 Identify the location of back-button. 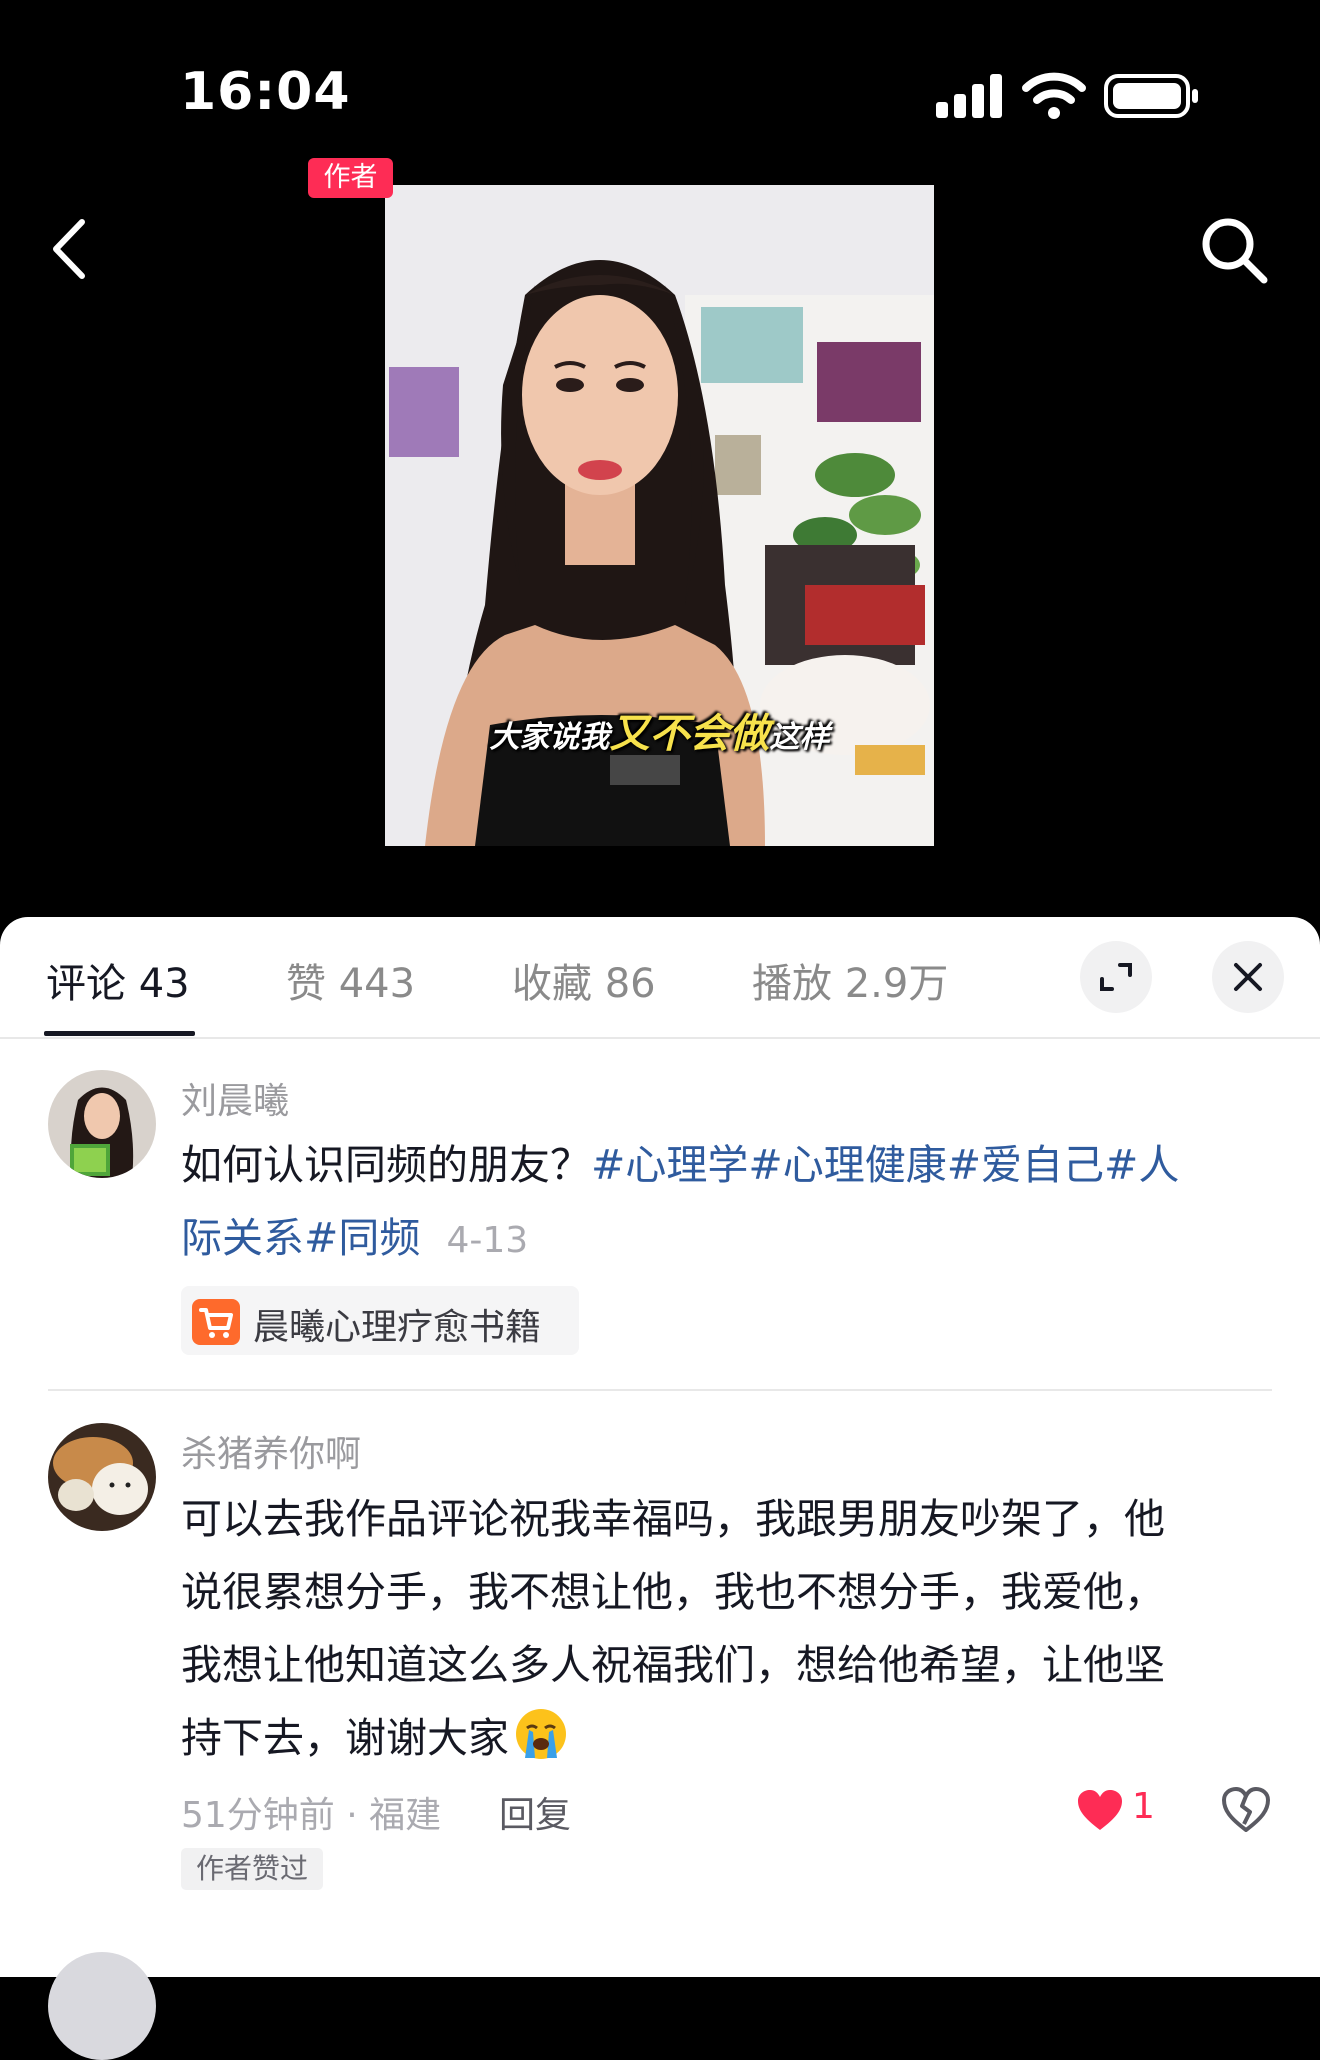
(69, 249).